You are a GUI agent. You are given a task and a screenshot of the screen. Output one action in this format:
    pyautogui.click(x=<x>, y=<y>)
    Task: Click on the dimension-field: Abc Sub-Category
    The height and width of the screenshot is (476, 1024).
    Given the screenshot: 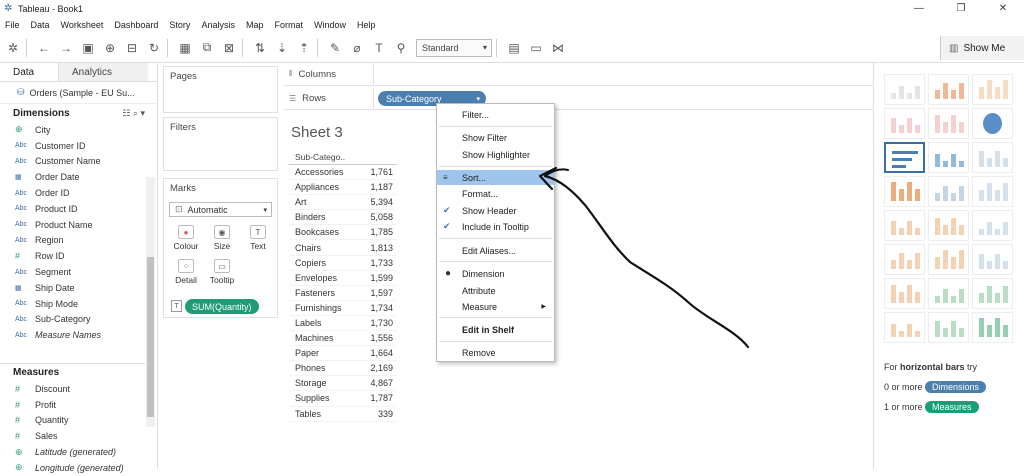 What is the action you would take?
    pyautogui.click(x=78, y=320)
    